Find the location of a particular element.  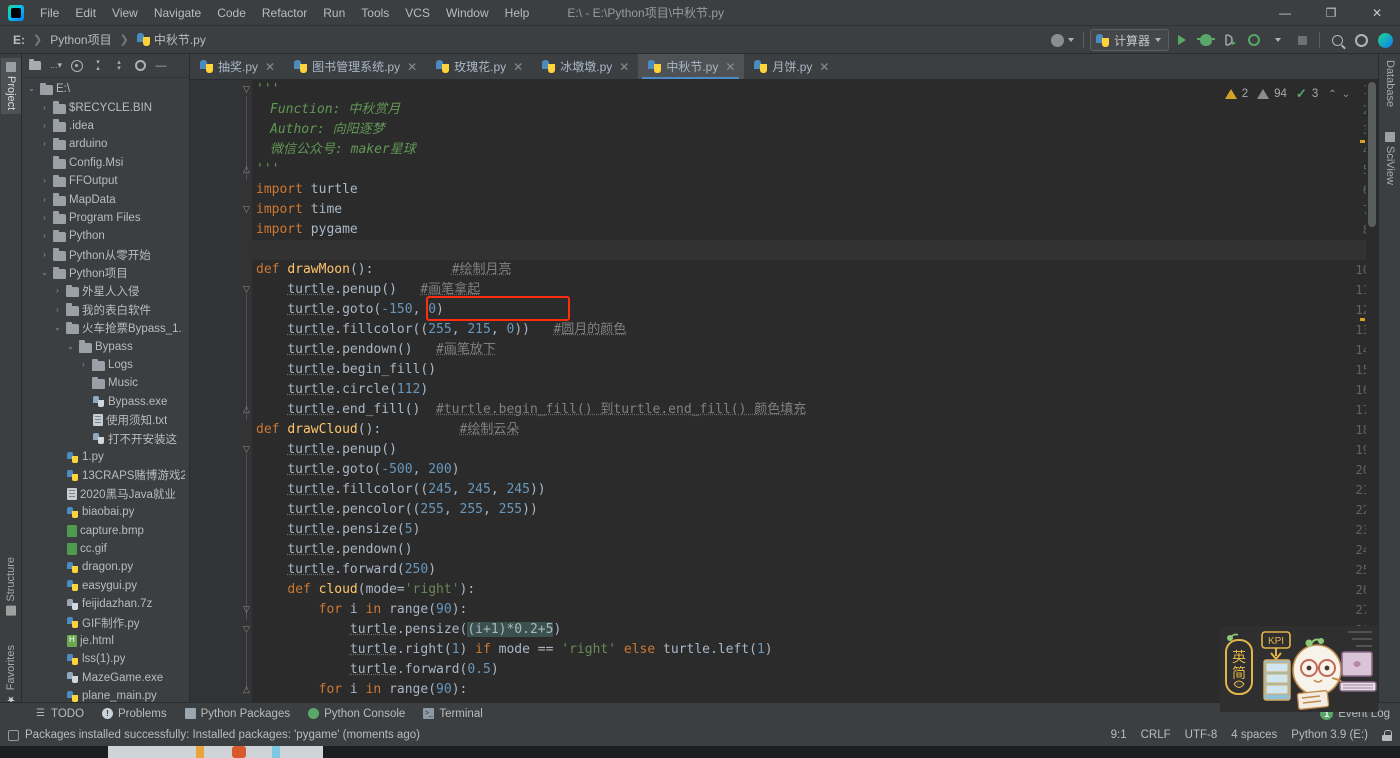

fold-toggle-icon-5: △ is located at coordinates (246, 409).